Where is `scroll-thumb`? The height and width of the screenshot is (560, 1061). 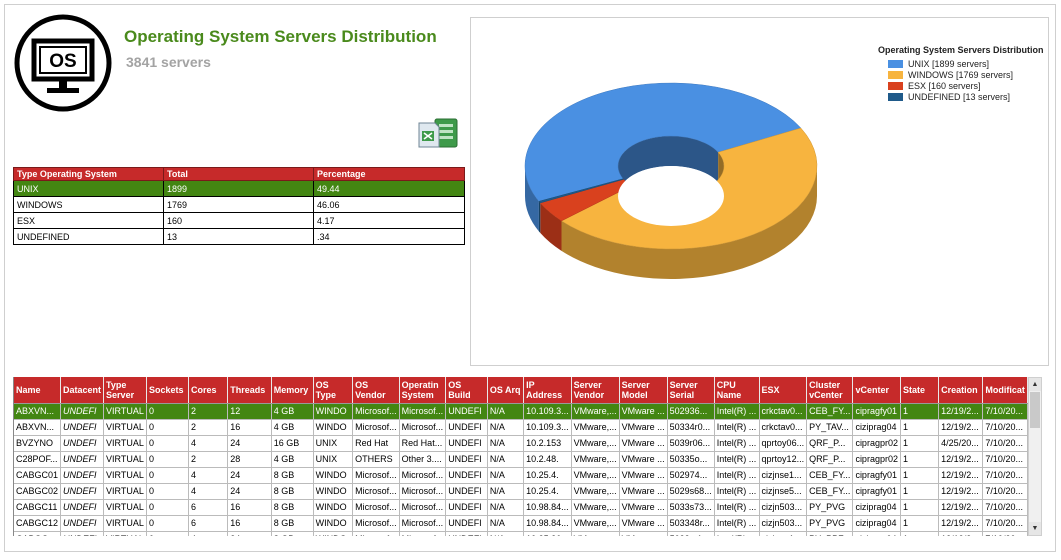 scroll-thumb is located at coordinates (1035, 410).